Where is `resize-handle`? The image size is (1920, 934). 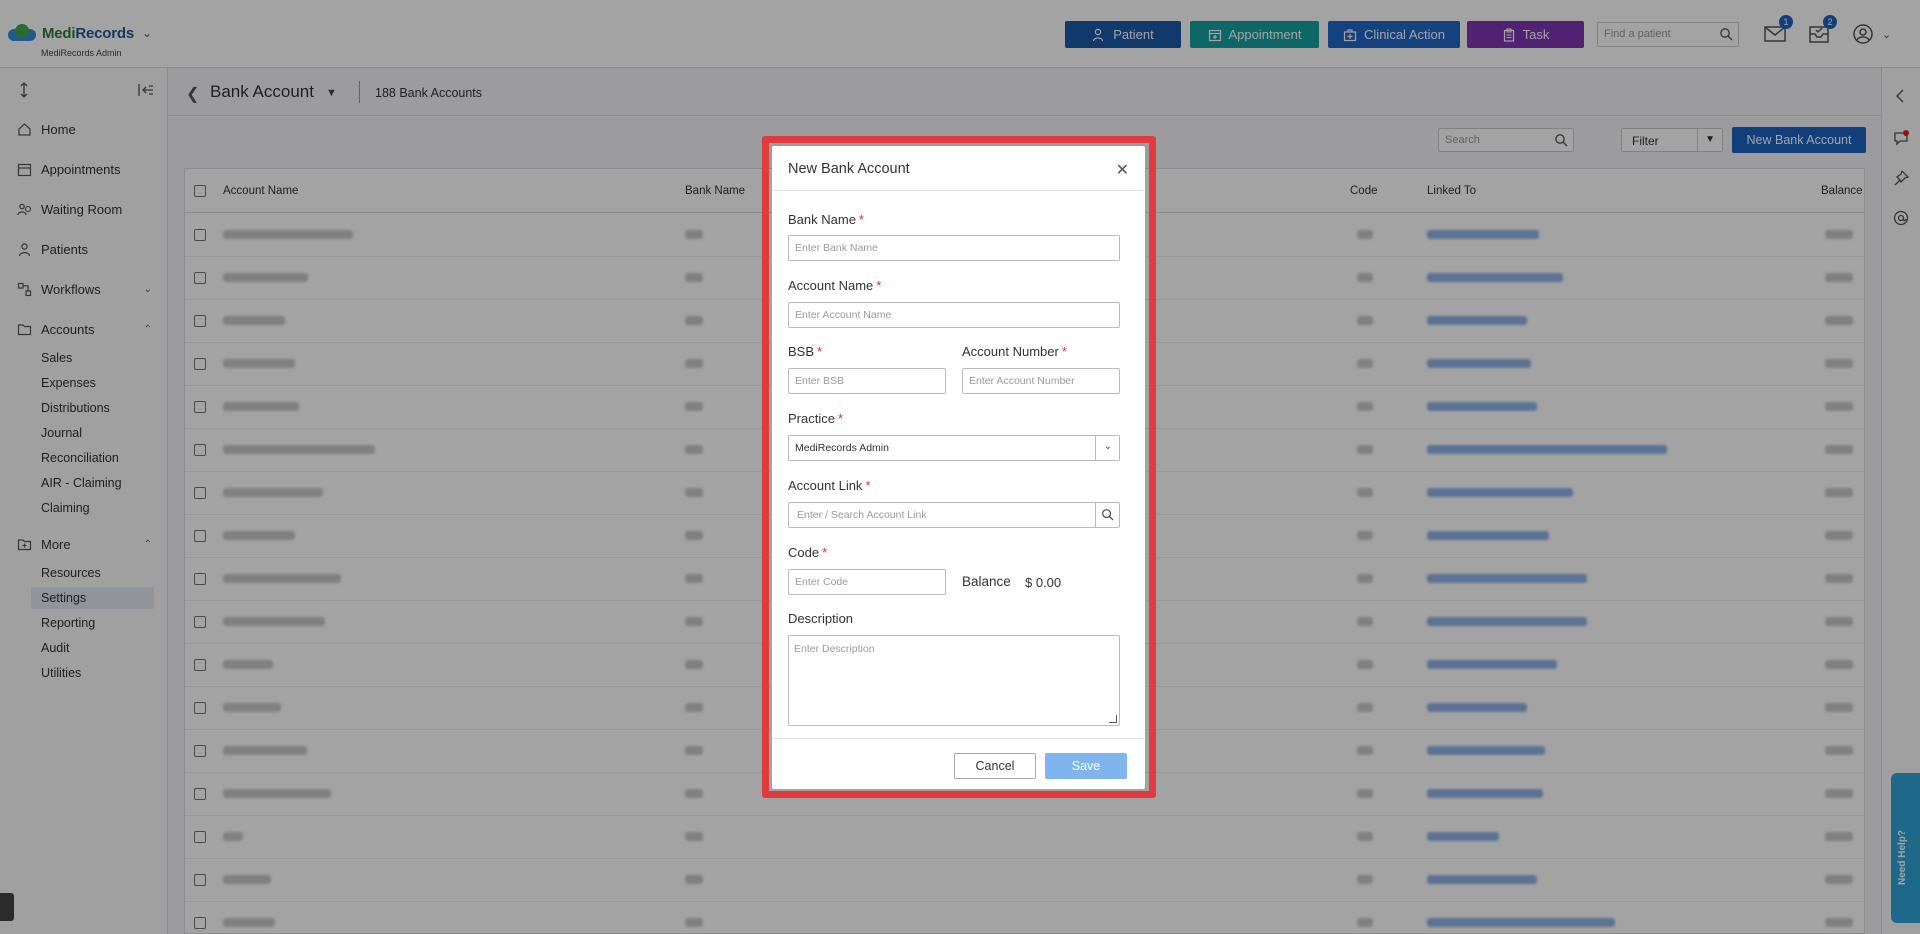
resize-handle is located at coordinates (1113, 719).